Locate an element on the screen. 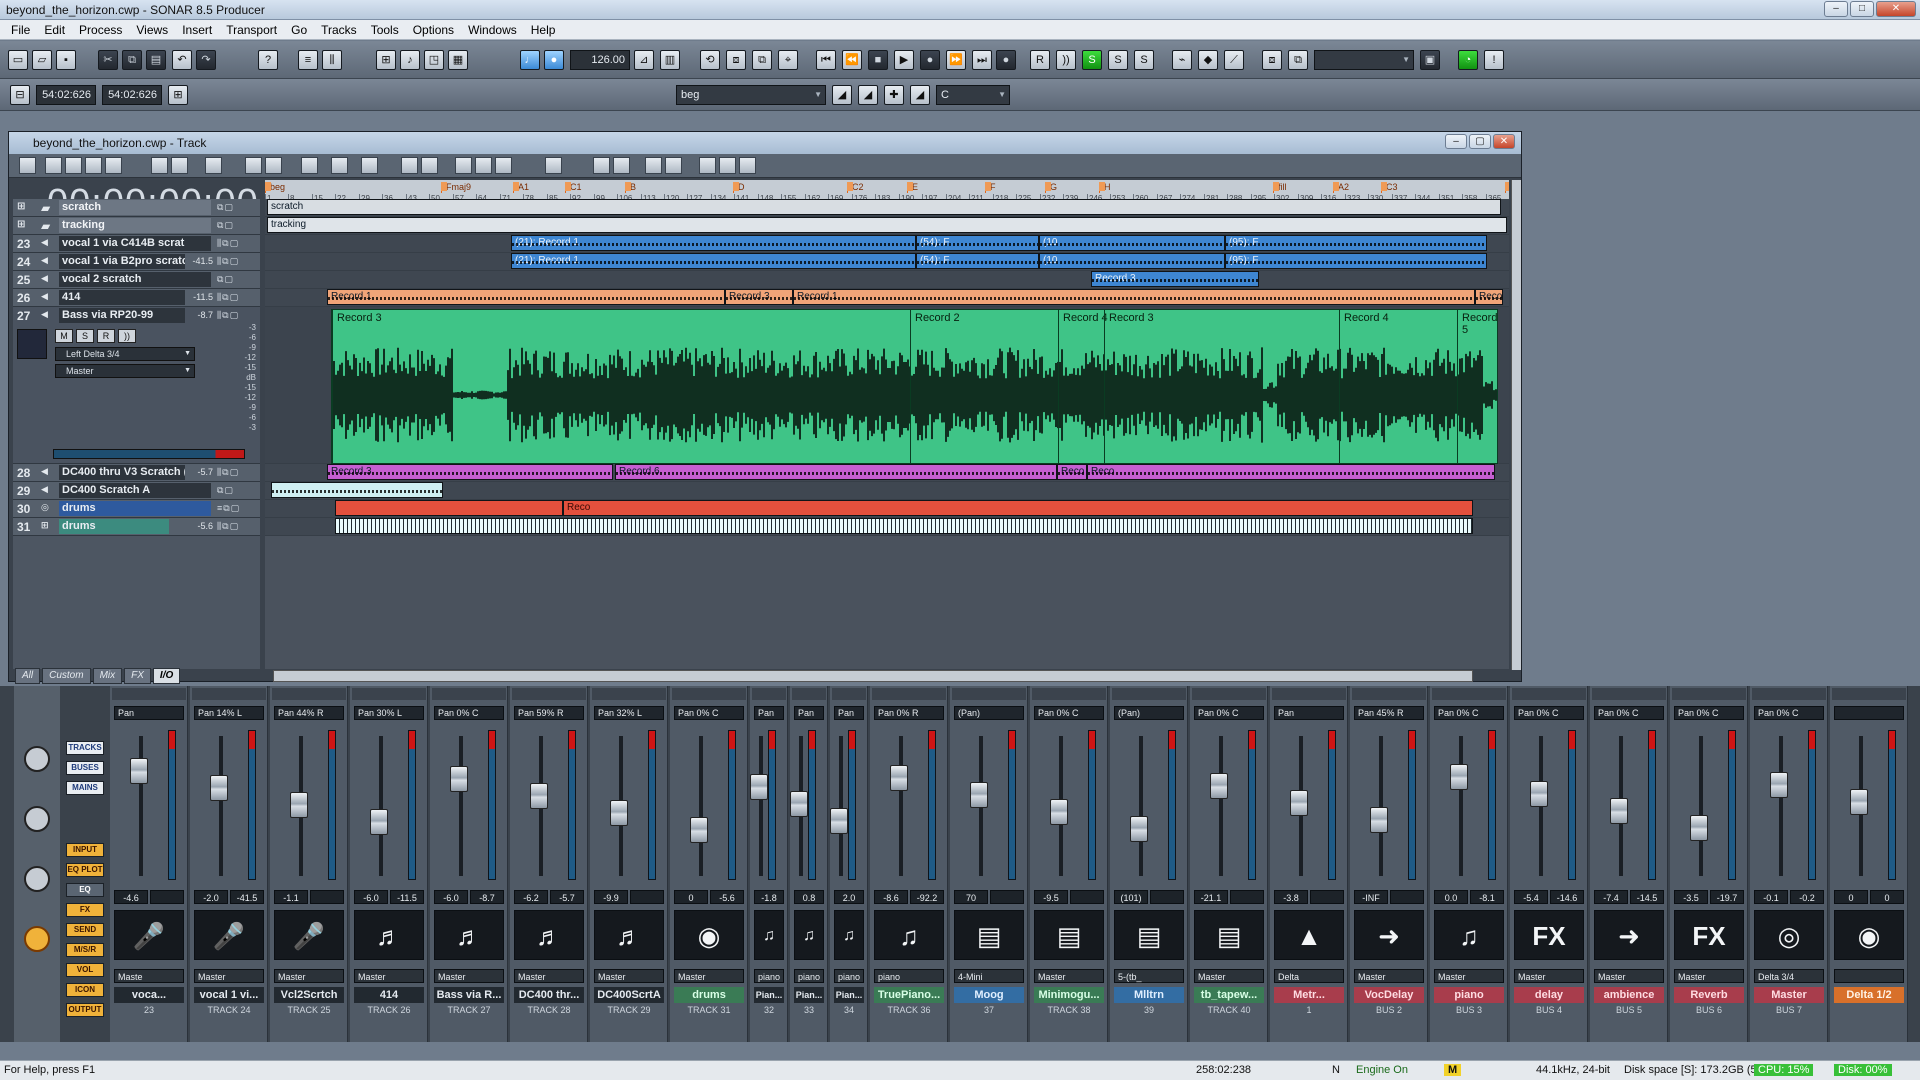 This screenshot has height=1080, width=1920. marker-list-icon: ◢ is located at coordinates (920, 95).